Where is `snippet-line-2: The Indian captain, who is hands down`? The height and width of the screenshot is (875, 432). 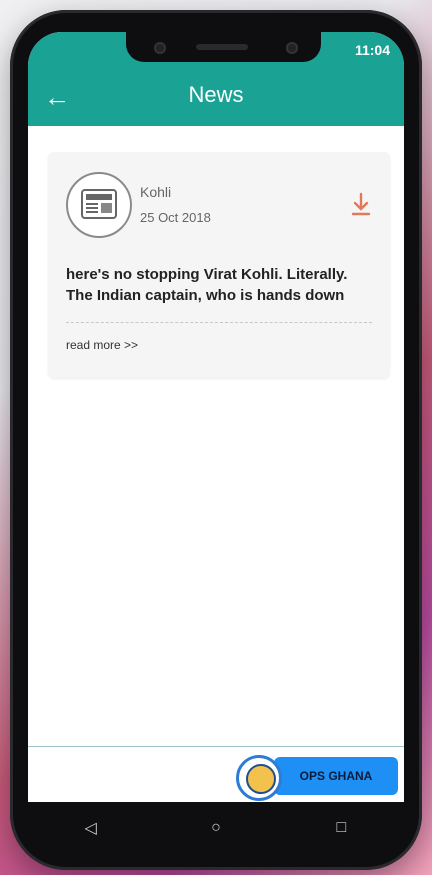 snippet-line-2: The Indian captain, who is hands down is located at coordinates (205, 295).